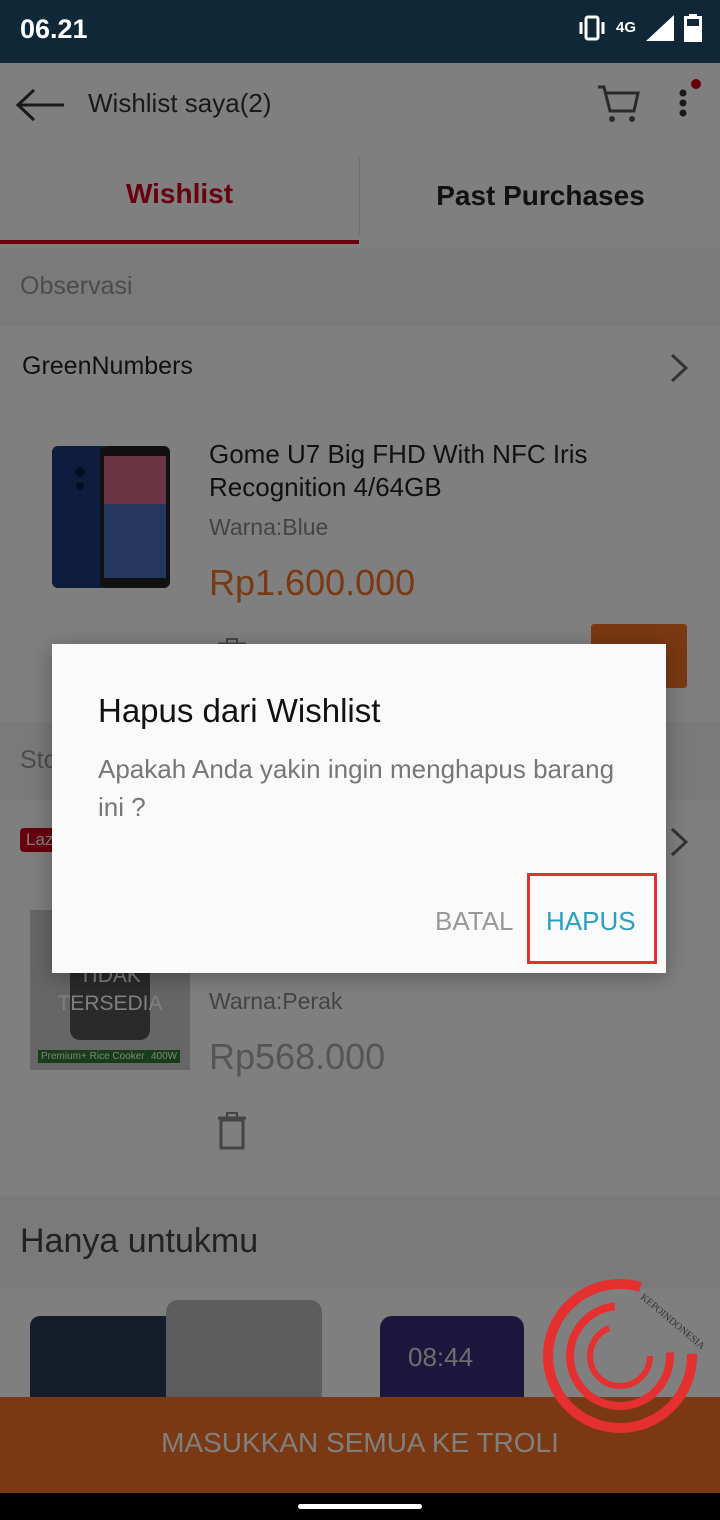 Image resolution: width=720 pixels, height=1520 pixels. What do you see at coordinates (672, 1322) in the screenshot?
I see `watermark-text: KEPOINDONESIA` at bounding box center [672, 1322].